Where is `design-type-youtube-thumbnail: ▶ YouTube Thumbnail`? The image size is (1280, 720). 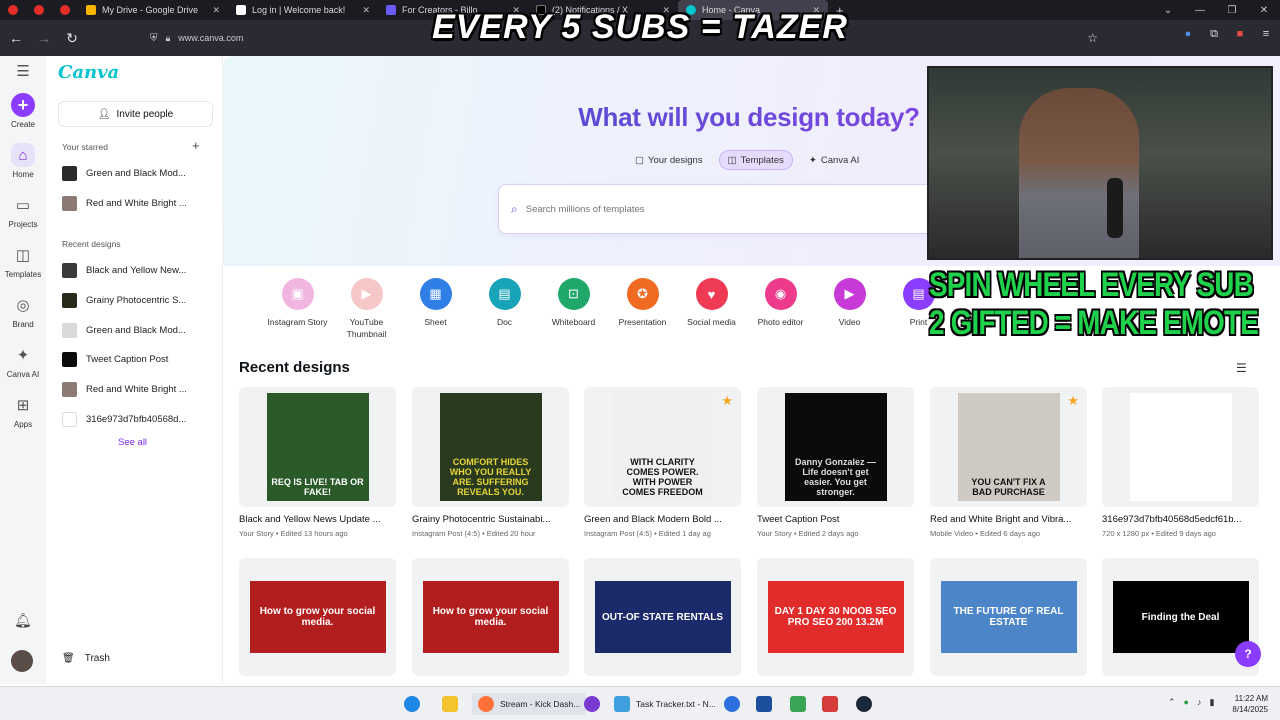
design-type-youtube-thumbnail: ▶ YouTube Thumbnail is located at coordinates (366, 309).